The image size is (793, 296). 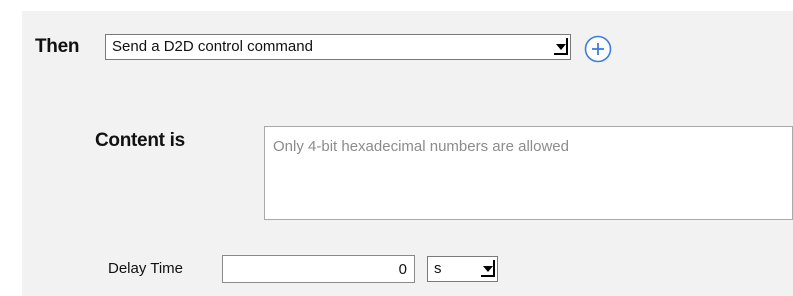 What do you see at coordinates (438, 268) in the screenshot?
I see `delay-unit-select-value: s` at bounding box center [438, 268].